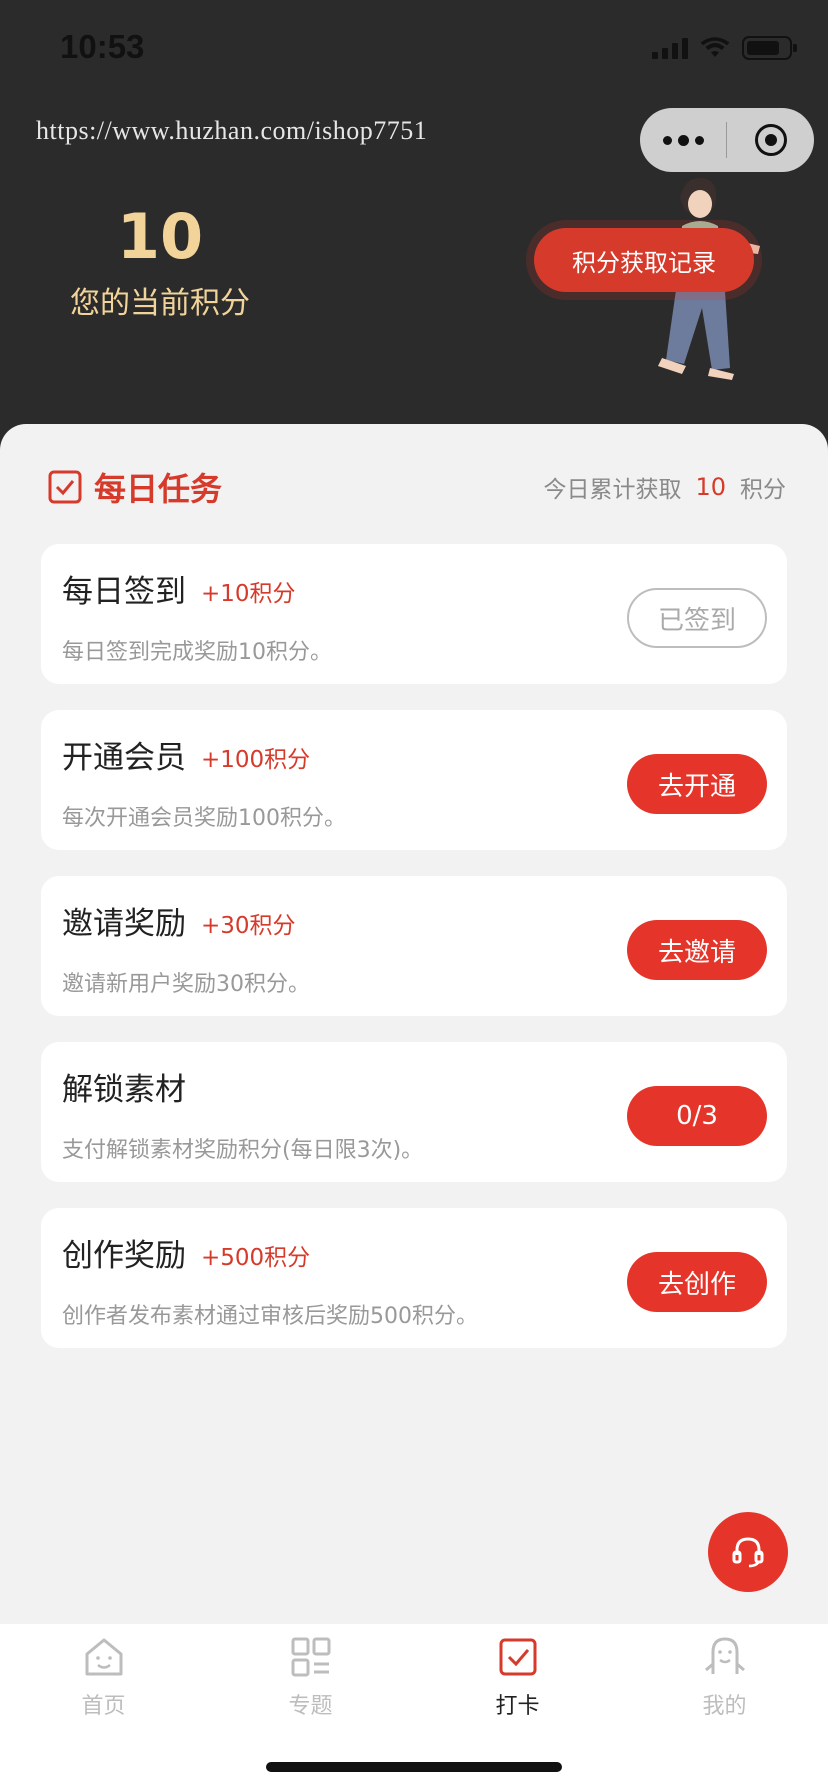 The image size is (828, 1792). What do you see at coordinates (414, 780) in the screenshot?
I see `task-card-membership: 开通会员 +100积分 每次开通会员奖励100积分。 去开通` at bounding box center [414, 780].